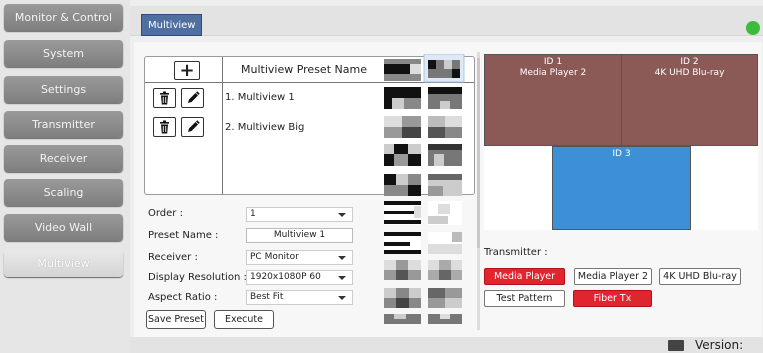  What do you see at coordinates (524, 298) in the screenshot?
I see `tx-test-pattern-button: Test Pattern` at bounding box center [524, 298].